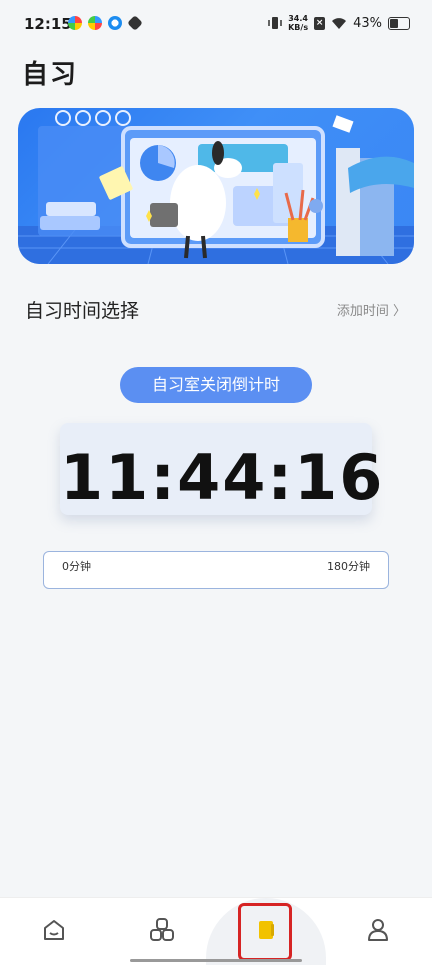  I want to click on countdown-timer: 11:44:16, so click(222, 477).